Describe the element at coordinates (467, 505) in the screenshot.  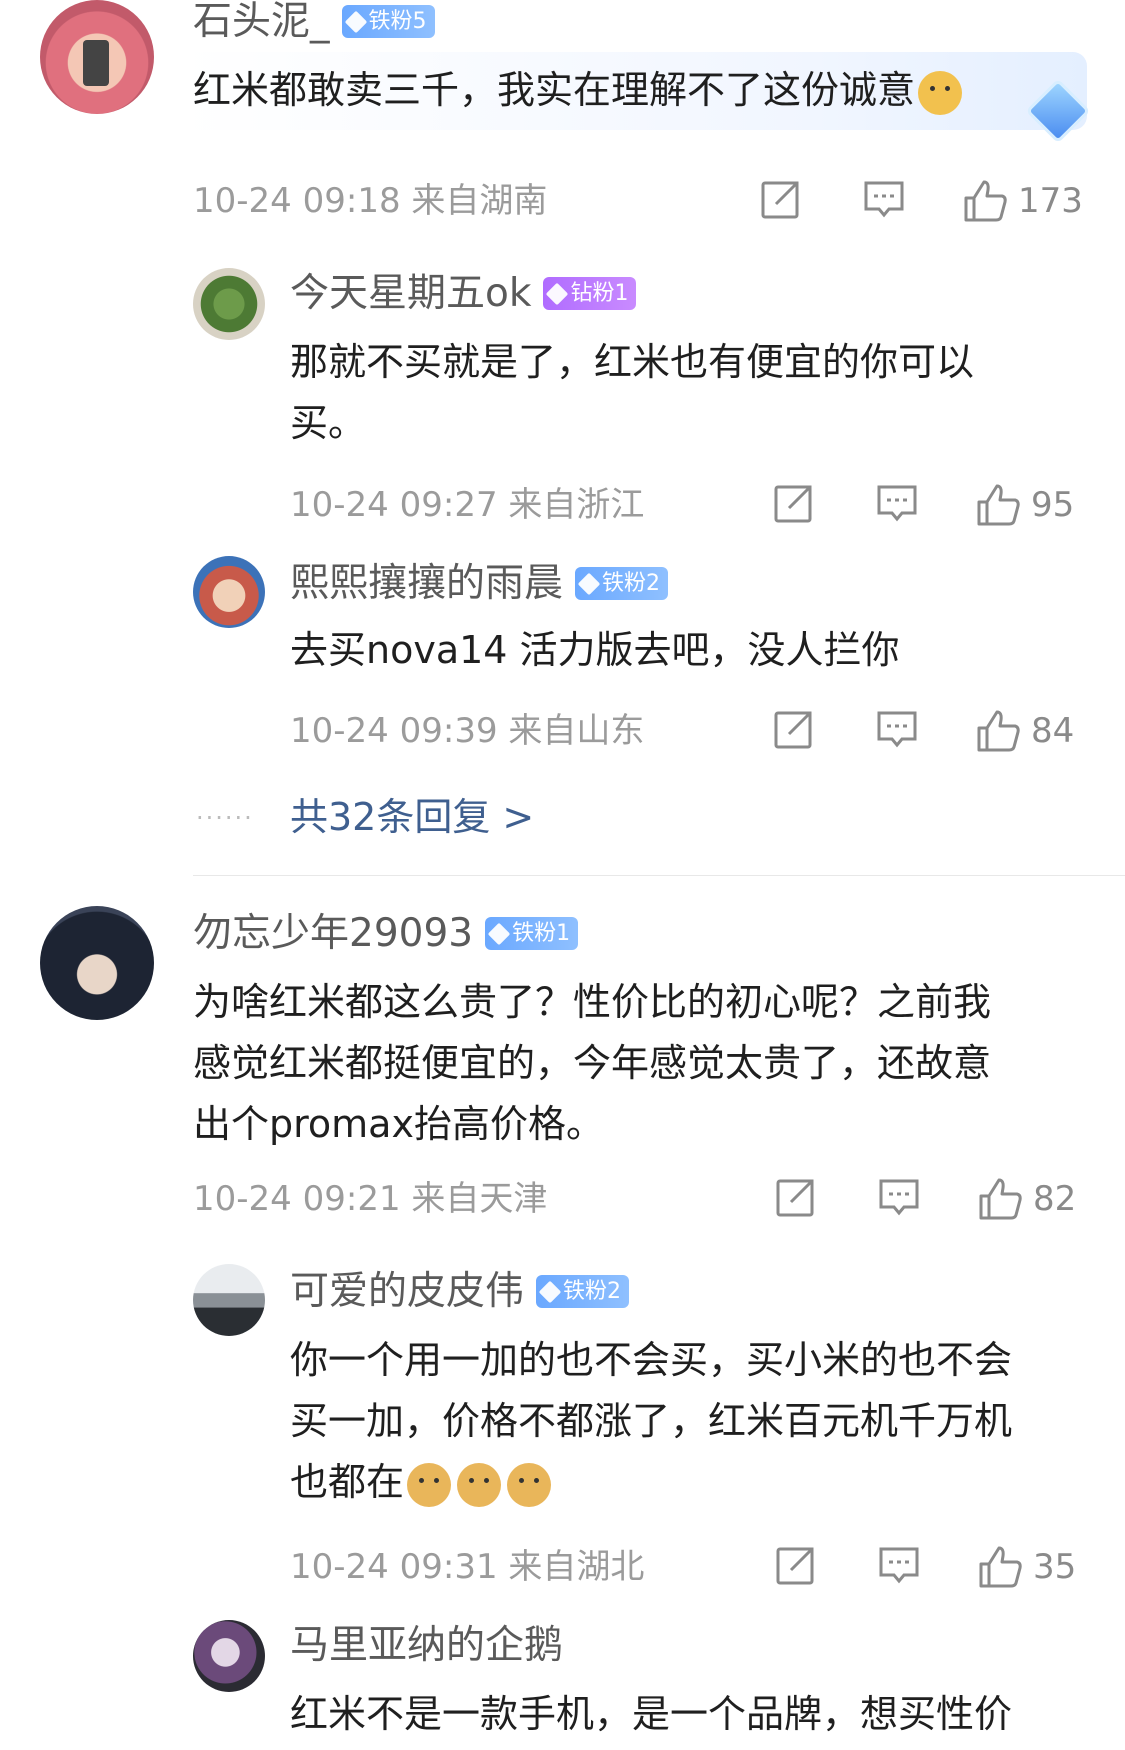
I see `reply-meta: 10-24 09:27 来自浙江` at that location.